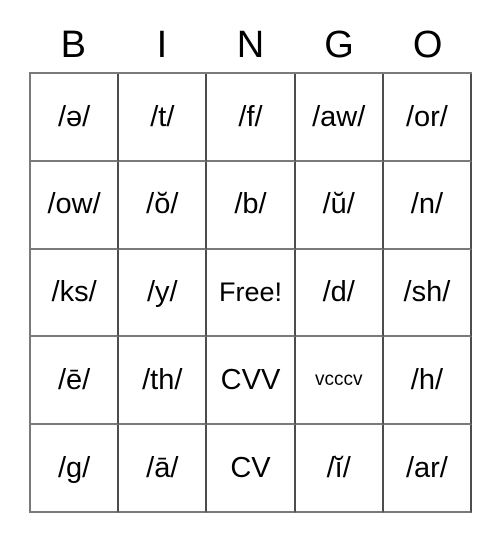 The width and height of the screenshot is (500, 544). I want to click on bingo-cell-label: /or/, so click(426, 116).